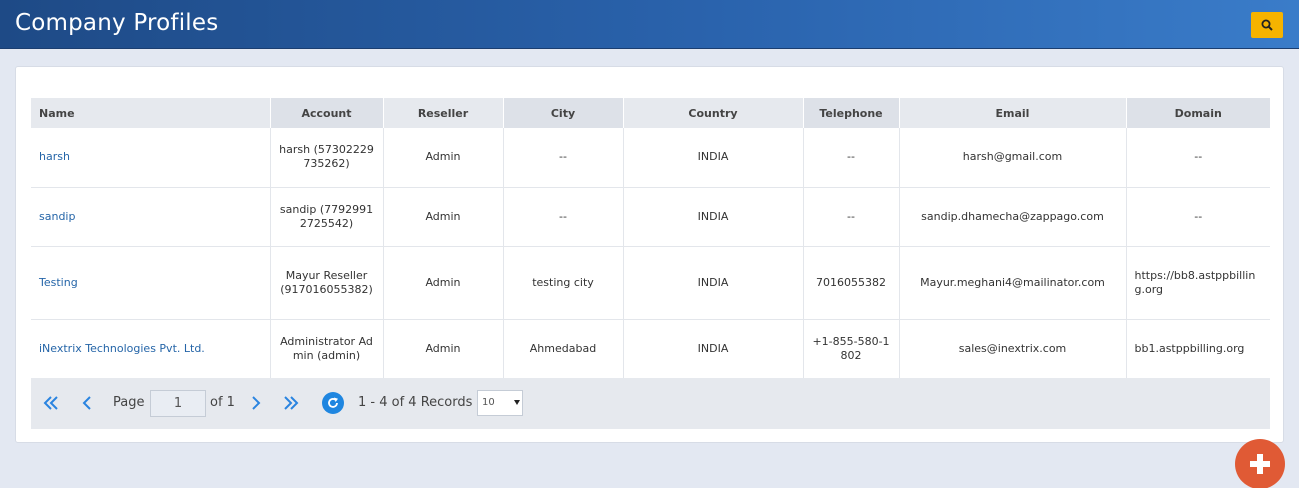 Image resolution: width=1299 pixels, height=488 pixels. I want to click on search-icon, so click(1267, 25).